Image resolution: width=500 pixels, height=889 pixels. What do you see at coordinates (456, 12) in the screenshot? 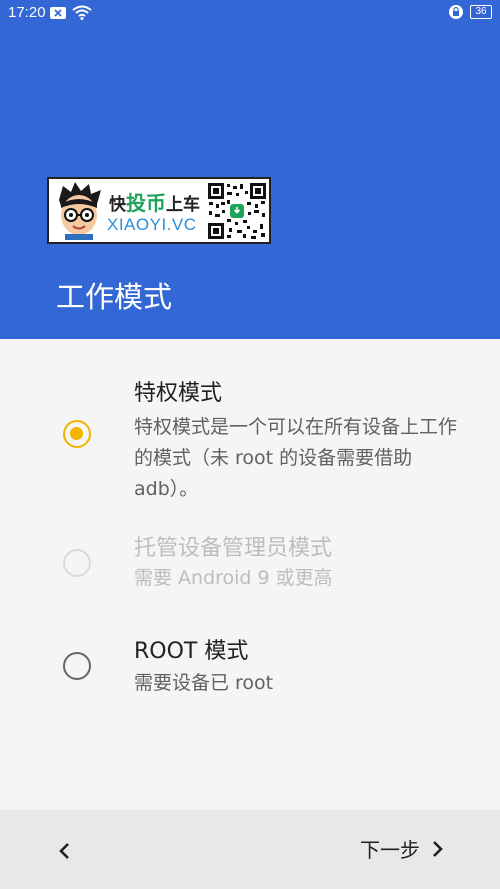
I see `lock-rotation-icon` at bounding box center [456, 12].